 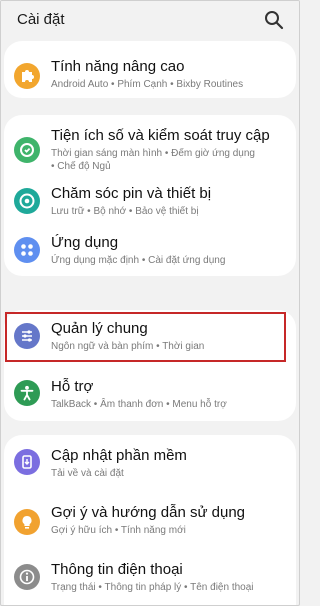 What do you see at coordinates (27, 393) in the screenshot?
I see `accessibility-icon` at bounding box center [27, 393].